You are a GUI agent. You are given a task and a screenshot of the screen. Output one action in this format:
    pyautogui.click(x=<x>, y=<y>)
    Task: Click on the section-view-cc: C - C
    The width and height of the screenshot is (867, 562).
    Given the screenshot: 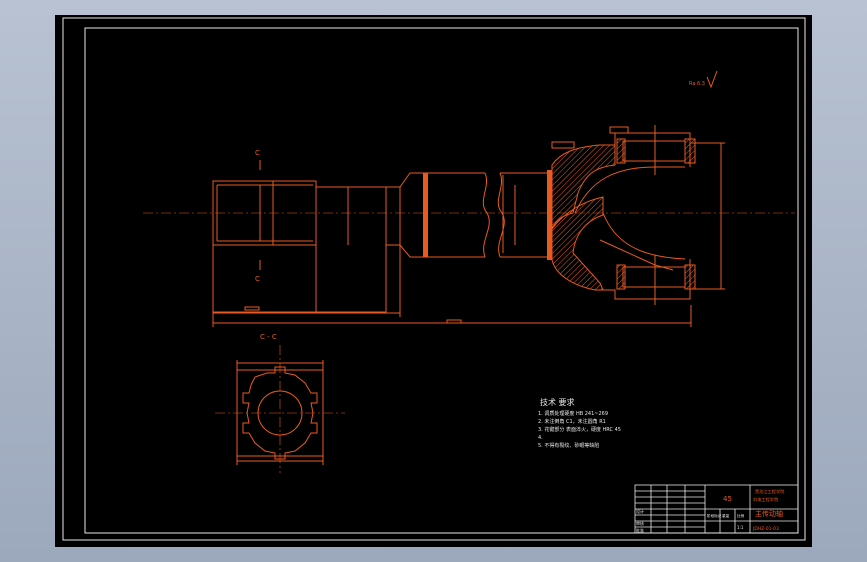 What is the action you would take?
    pyautogui.click(x=280, y=403)
    